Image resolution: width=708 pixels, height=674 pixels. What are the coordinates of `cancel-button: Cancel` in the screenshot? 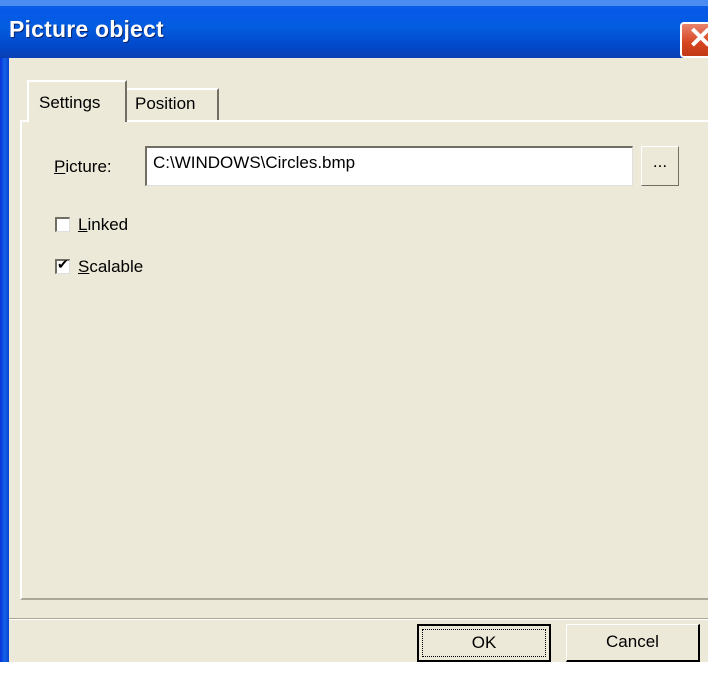 It's located at (633, 643).